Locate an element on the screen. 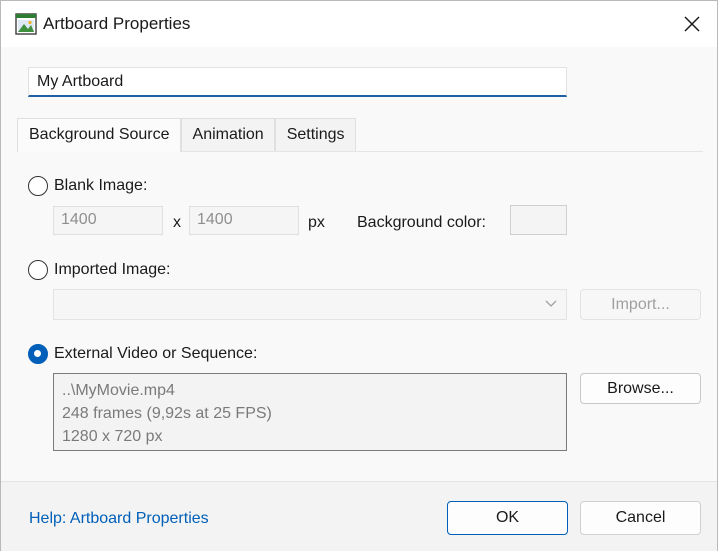 Image resolution: width=718 pixels, height=551 pixels. dialog-footer: Help: Artboard Properties OK Cancel is located at coordinates (359, 516).